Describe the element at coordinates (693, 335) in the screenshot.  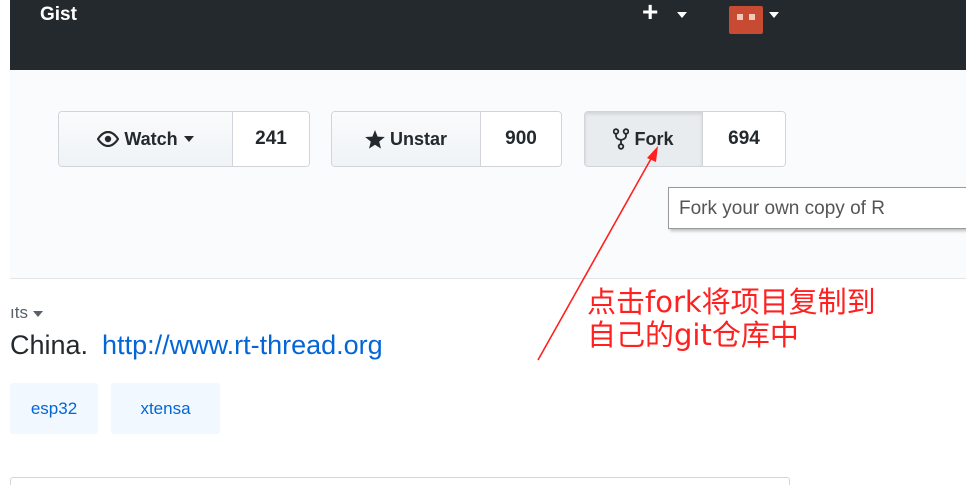
I see `annotation-line: 自己的git仓库中` at that location.